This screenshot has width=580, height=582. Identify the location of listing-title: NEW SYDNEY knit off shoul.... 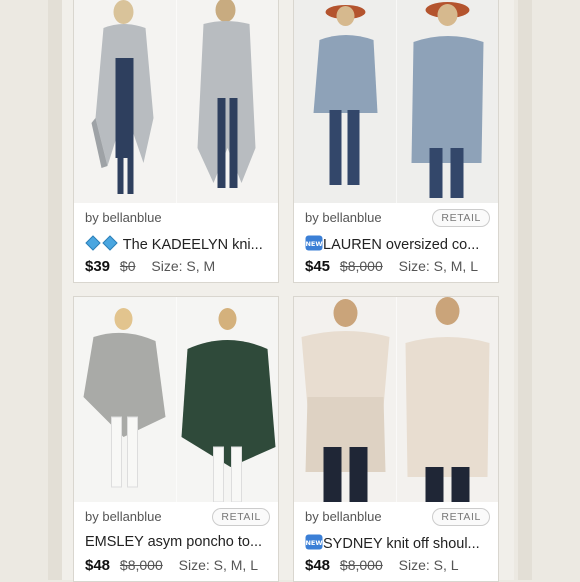
(397, 544).